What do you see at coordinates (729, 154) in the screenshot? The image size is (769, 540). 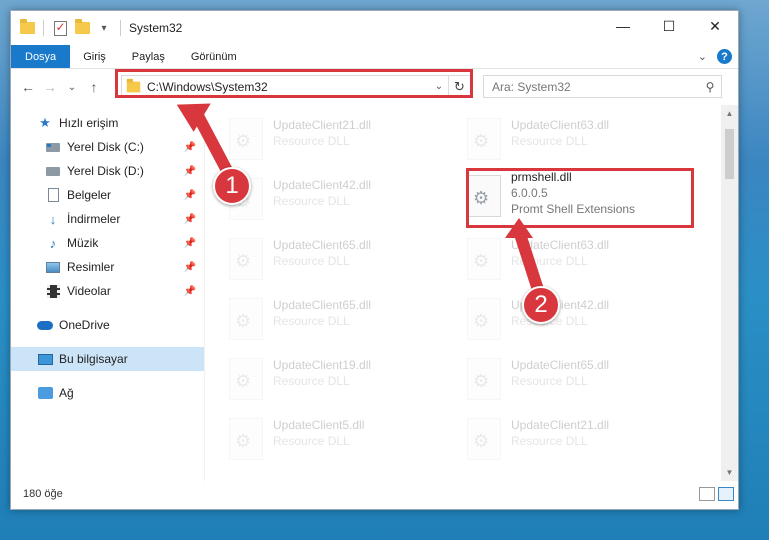 I see `scroll-thumb` at bounding box center [729, 154].